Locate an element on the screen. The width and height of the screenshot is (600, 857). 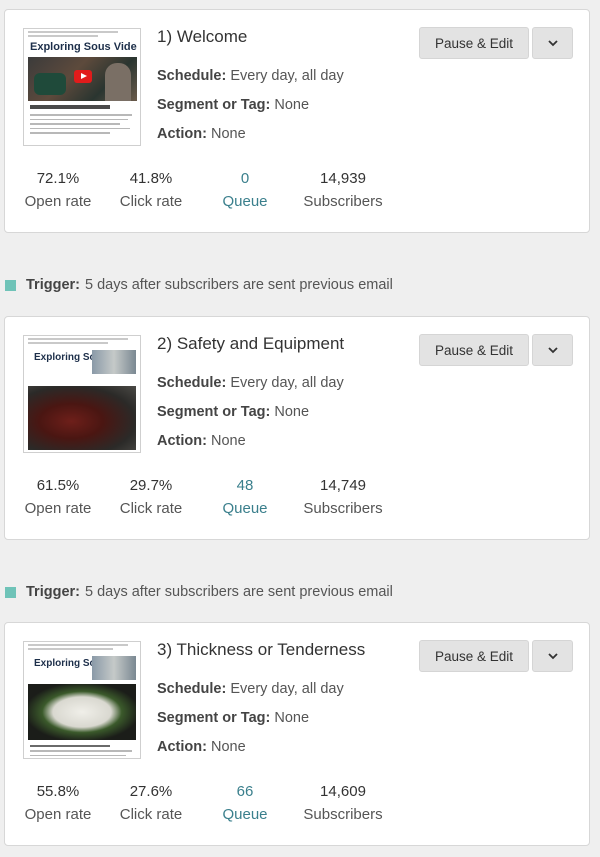
video-preview is located at coordinates (82, 79).